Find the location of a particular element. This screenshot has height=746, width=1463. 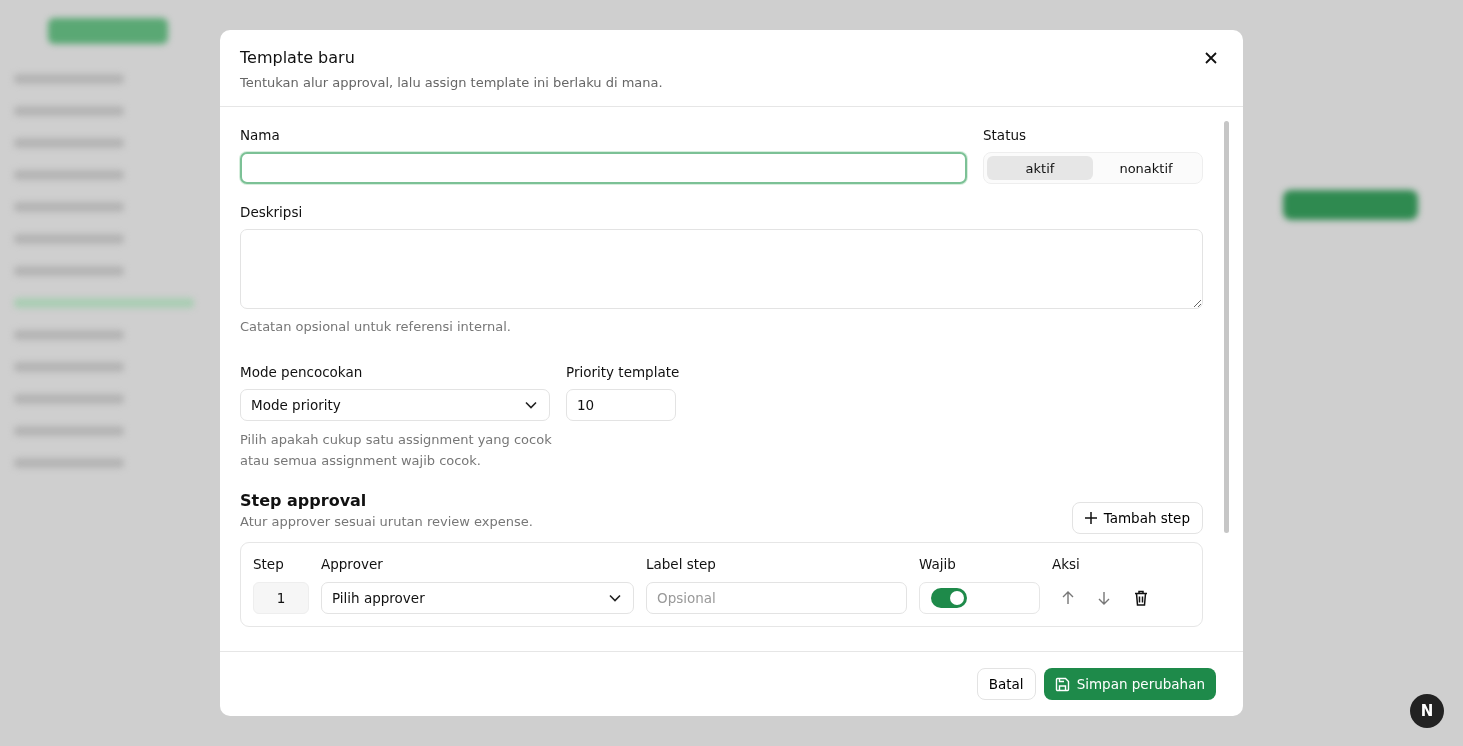

field-label: Priority template is located at coordinates (623, 372).